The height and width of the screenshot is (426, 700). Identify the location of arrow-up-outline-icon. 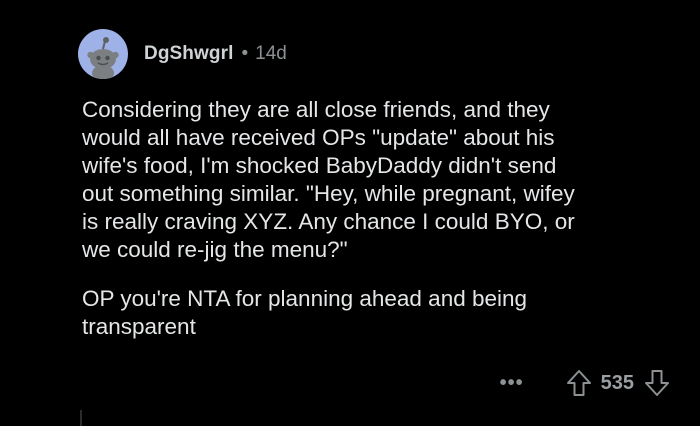
(578, 383).